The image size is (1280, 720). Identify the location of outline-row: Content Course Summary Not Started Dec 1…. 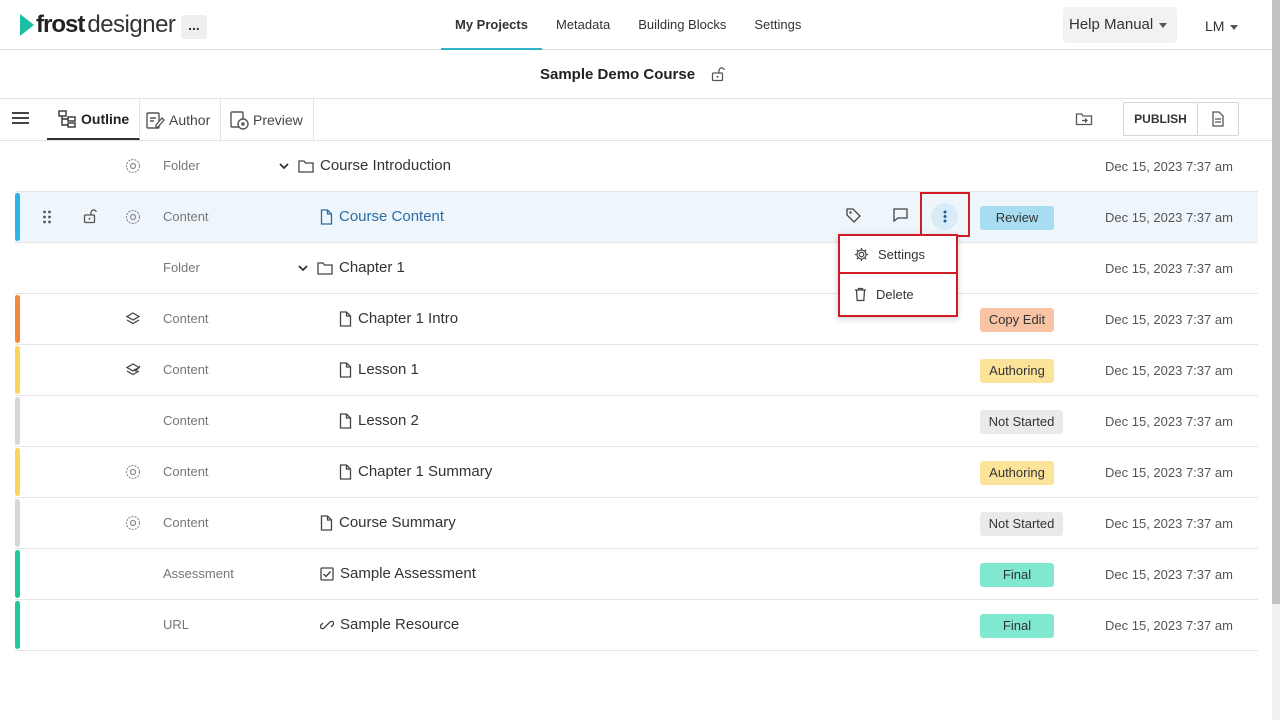
(636, 523).